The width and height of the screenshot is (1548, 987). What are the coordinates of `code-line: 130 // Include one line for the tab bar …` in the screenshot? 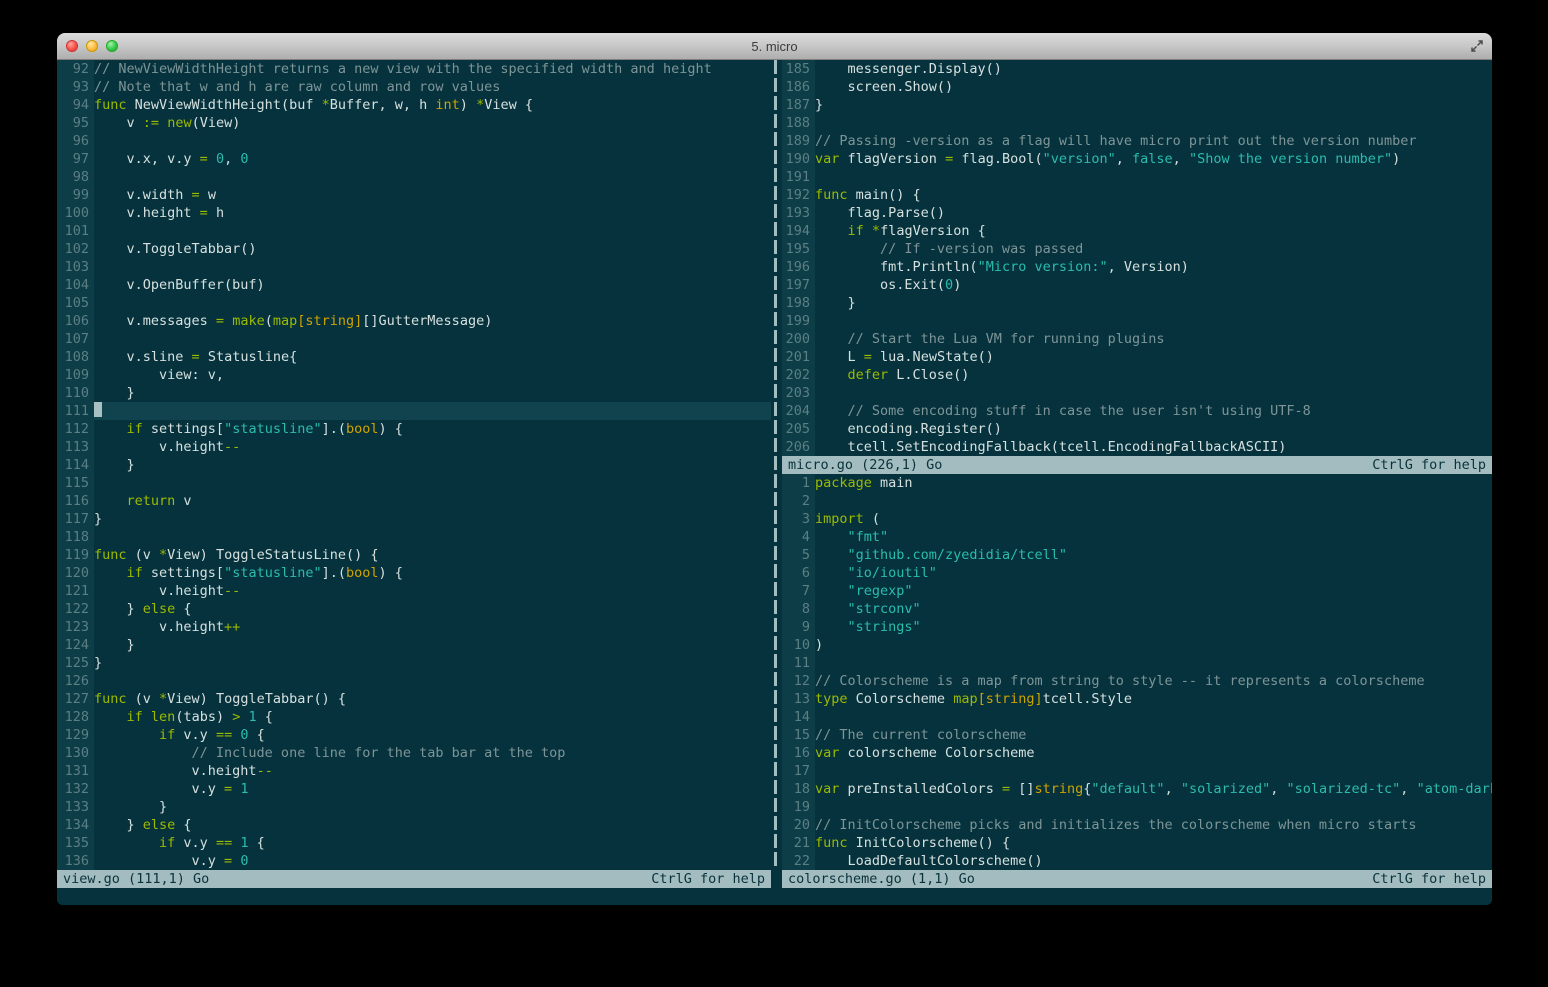 It's located at (414, 753).